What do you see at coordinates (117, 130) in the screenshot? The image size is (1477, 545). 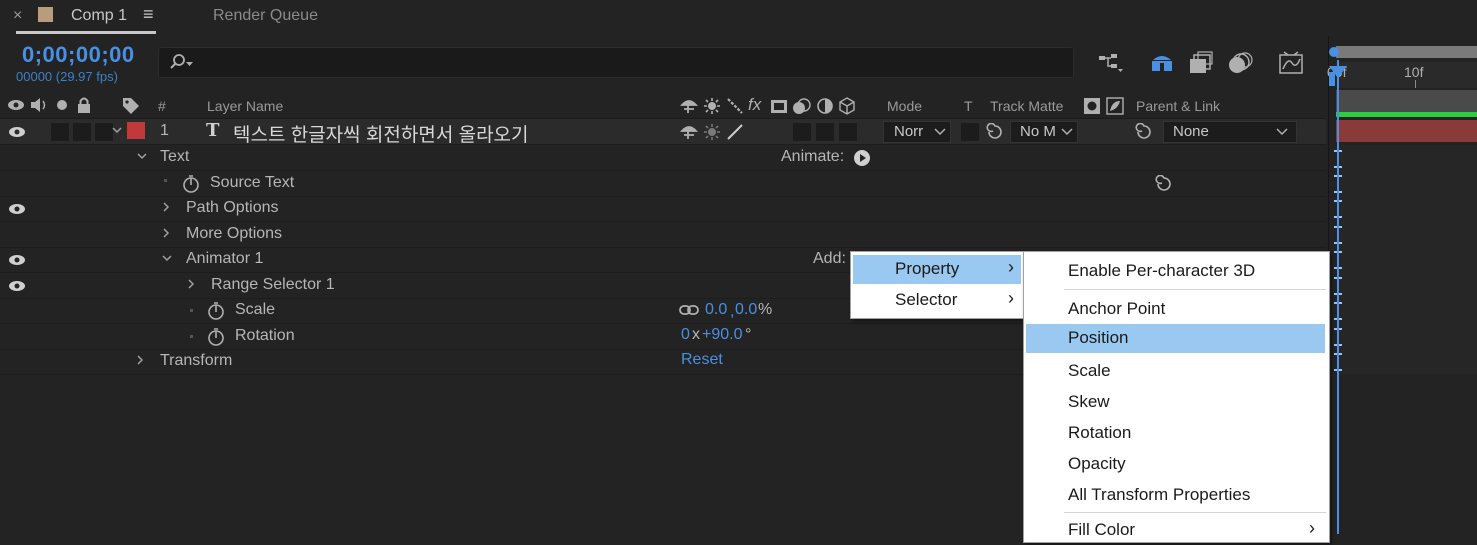 I see `layer-collapse-chevron-icon` at bounding box center [117, 130].